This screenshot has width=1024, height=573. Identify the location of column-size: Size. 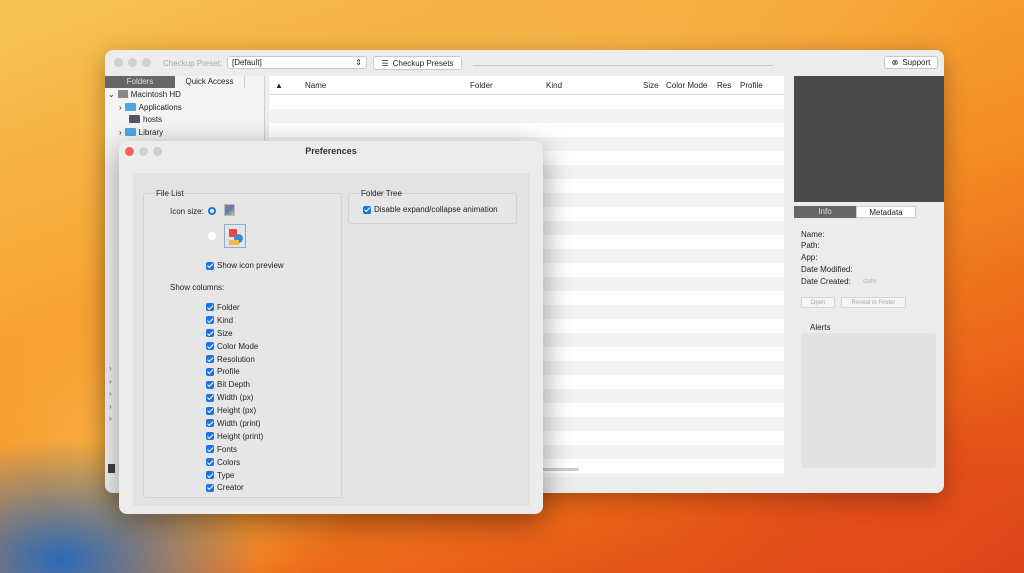
(651, 85).